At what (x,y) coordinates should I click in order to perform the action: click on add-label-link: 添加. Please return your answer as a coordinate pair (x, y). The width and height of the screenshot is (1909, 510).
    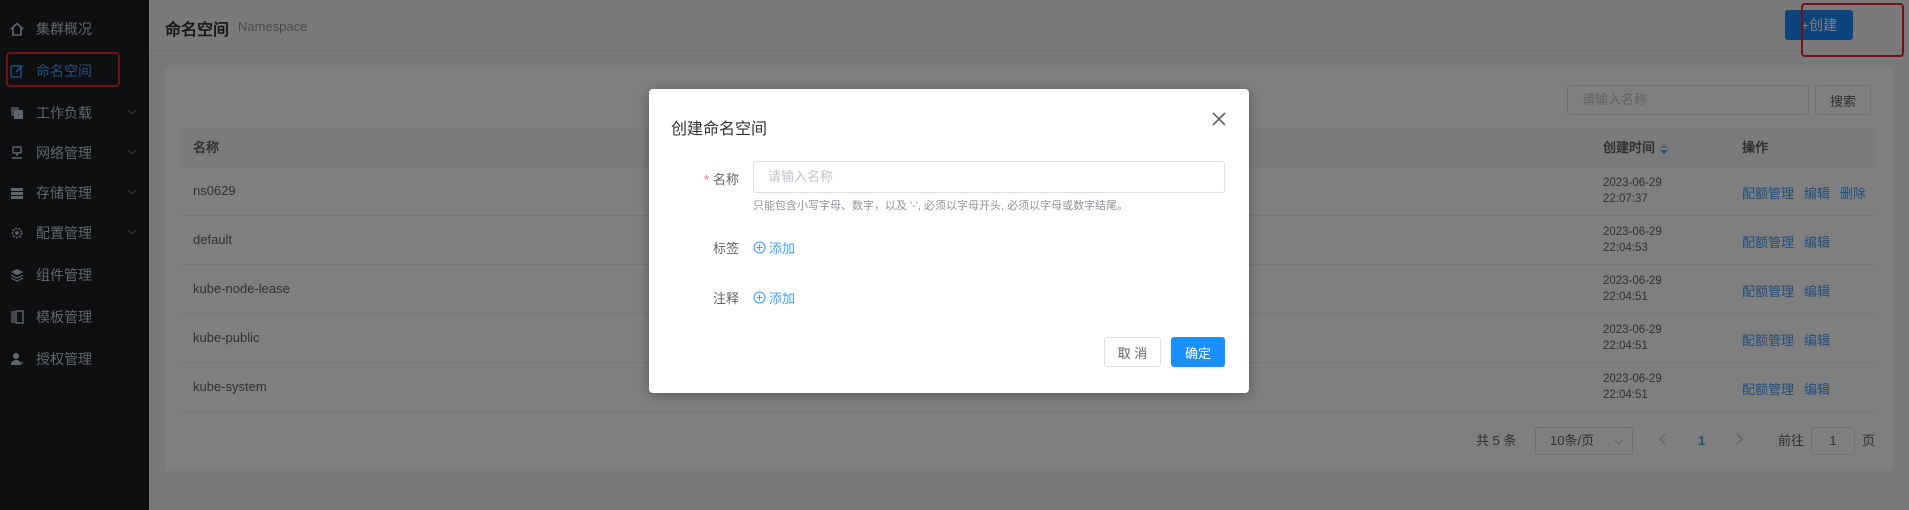
    Looking at the image, I should click on (774, 247).